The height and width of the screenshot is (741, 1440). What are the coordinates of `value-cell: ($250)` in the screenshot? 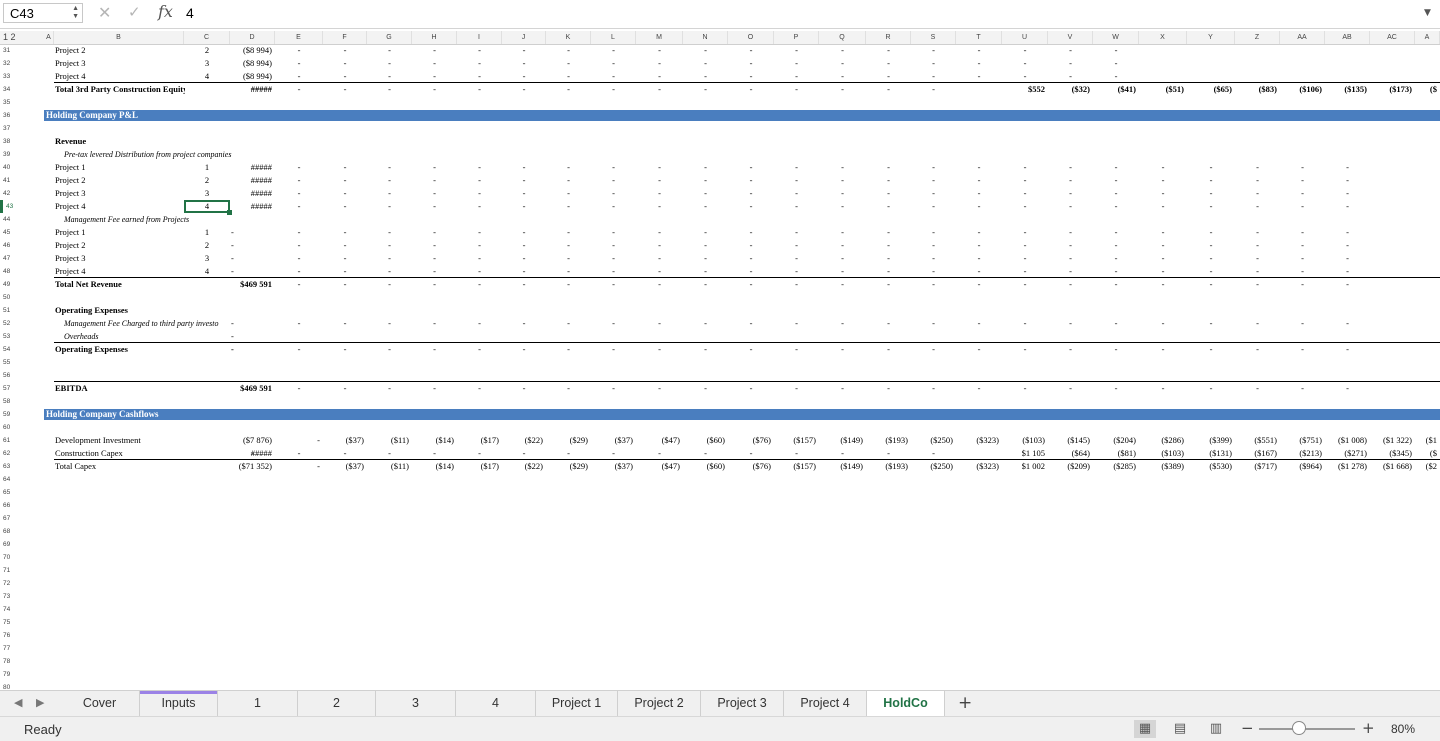 It's located at (932, 440).